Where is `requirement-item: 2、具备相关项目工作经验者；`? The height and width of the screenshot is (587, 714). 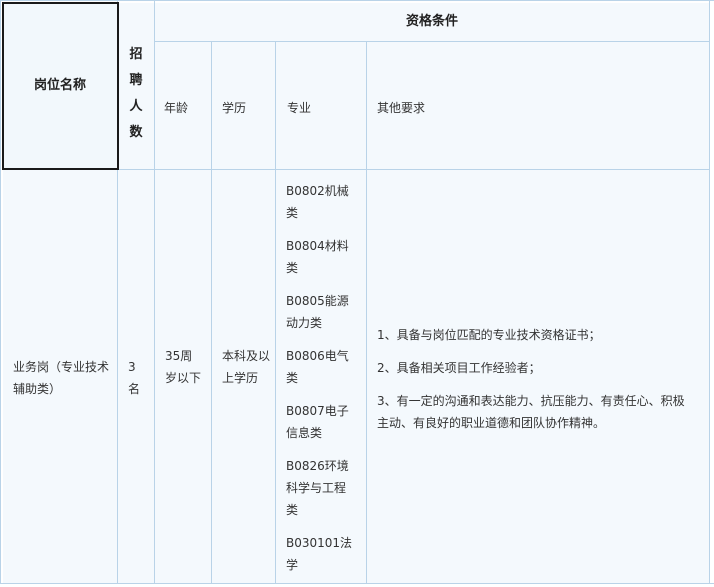
requirement-item: 2、具备相关项目工作经验者； is located at coordinates (459, 368).